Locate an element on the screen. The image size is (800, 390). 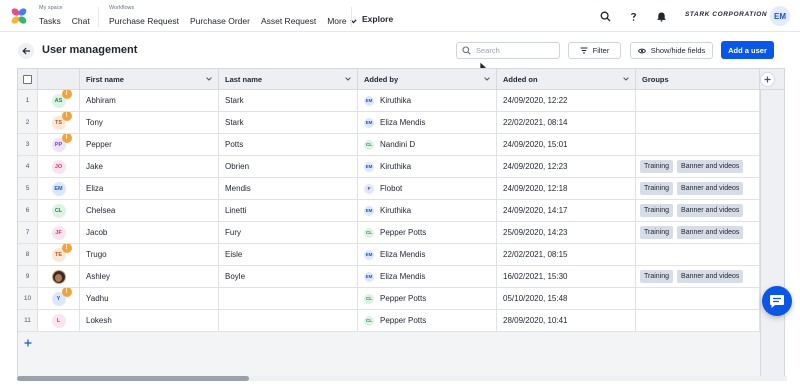
added-on-cell: 24/09/2020, 15:01 is located at coordinates (566, 145).